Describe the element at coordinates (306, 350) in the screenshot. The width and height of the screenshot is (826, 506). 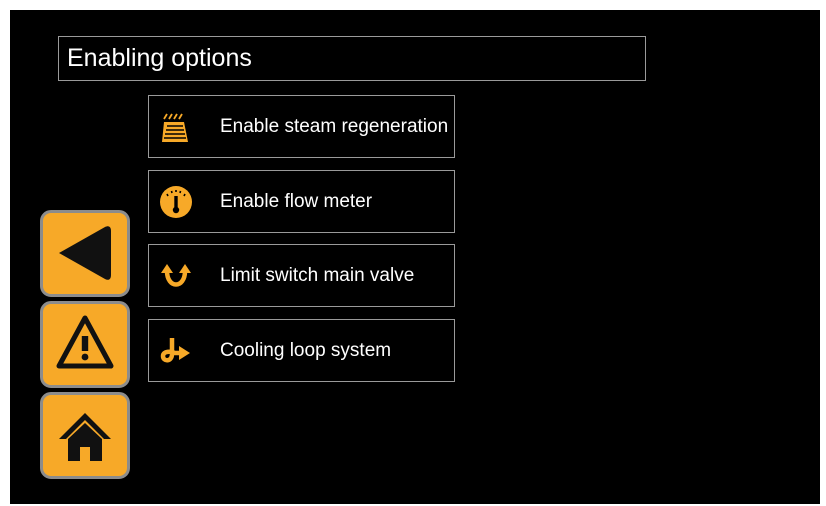
I see `option-label: Cooling loop system` at that location.